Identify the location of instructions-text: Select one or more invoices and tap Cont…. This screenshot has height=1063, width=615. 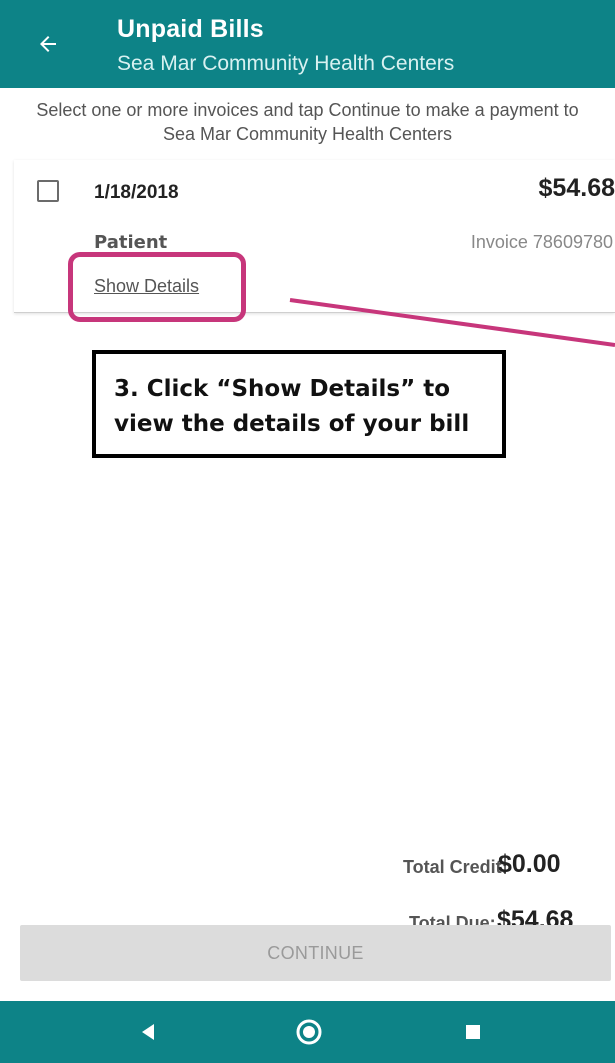
(307, 122).